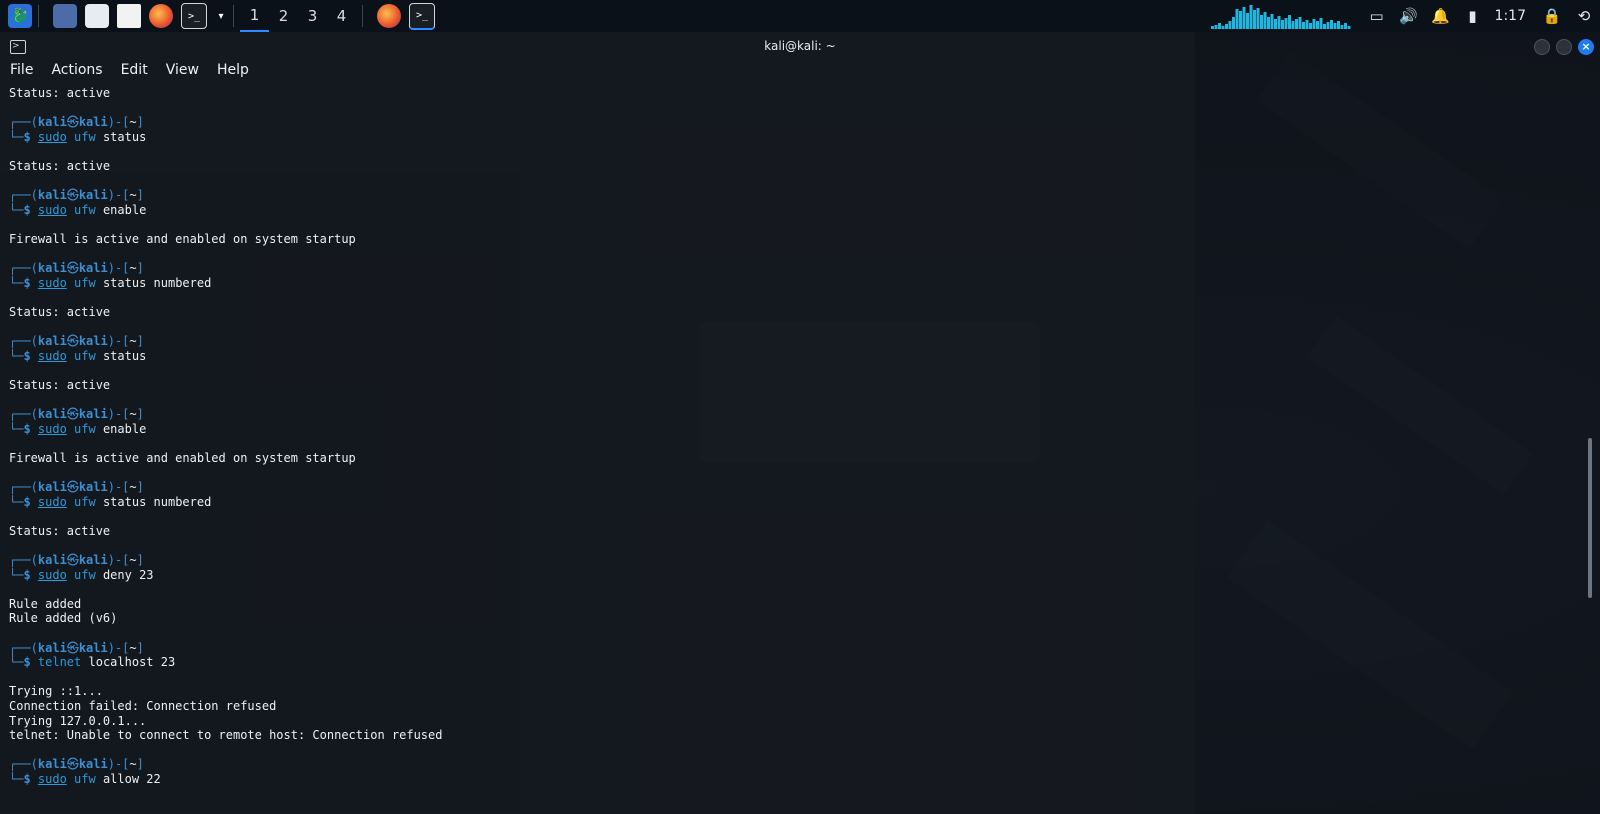 This screenshot has width=1600, height=814. I want to click on taskbar: 🐉 >_ ▾ 1 2 3 4 >_ ▭ 🔊 🔔 ▮ 1:17 🔒 ⟲, so click(800, 16).